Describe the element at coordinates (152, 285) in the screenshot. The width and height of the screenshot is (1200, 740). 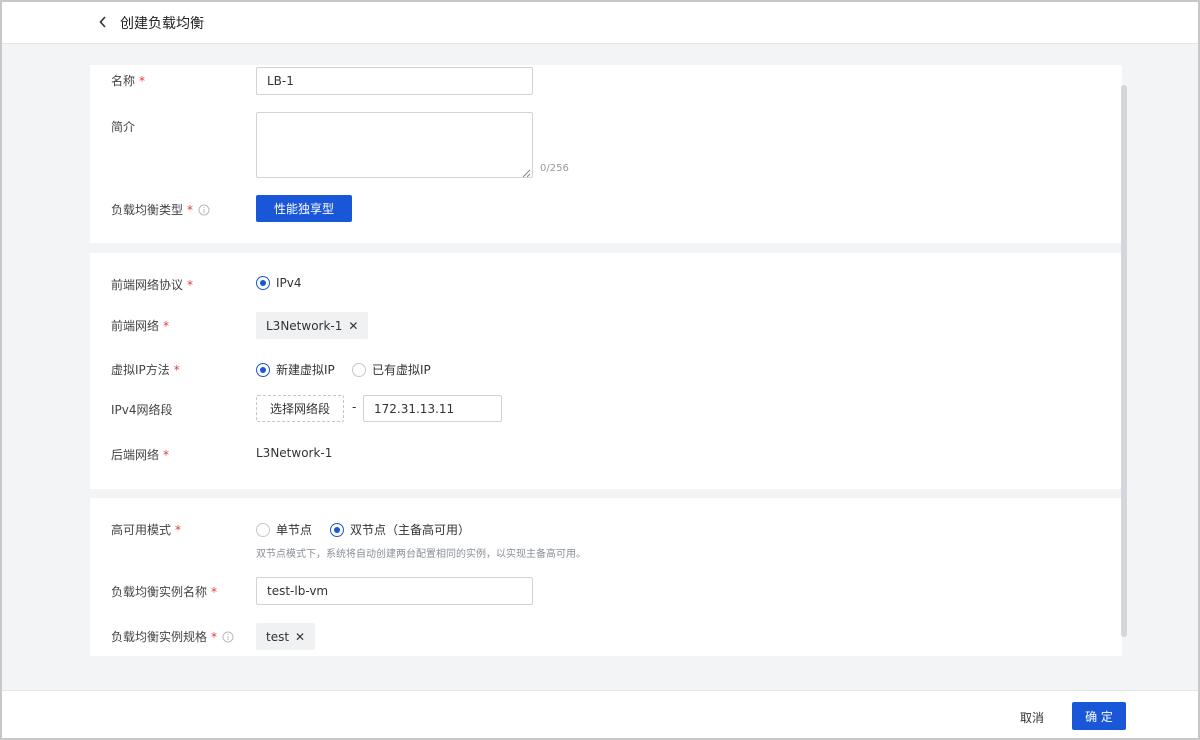
I see `frontend-protocol-label: 前端网络协议 *` at that location.